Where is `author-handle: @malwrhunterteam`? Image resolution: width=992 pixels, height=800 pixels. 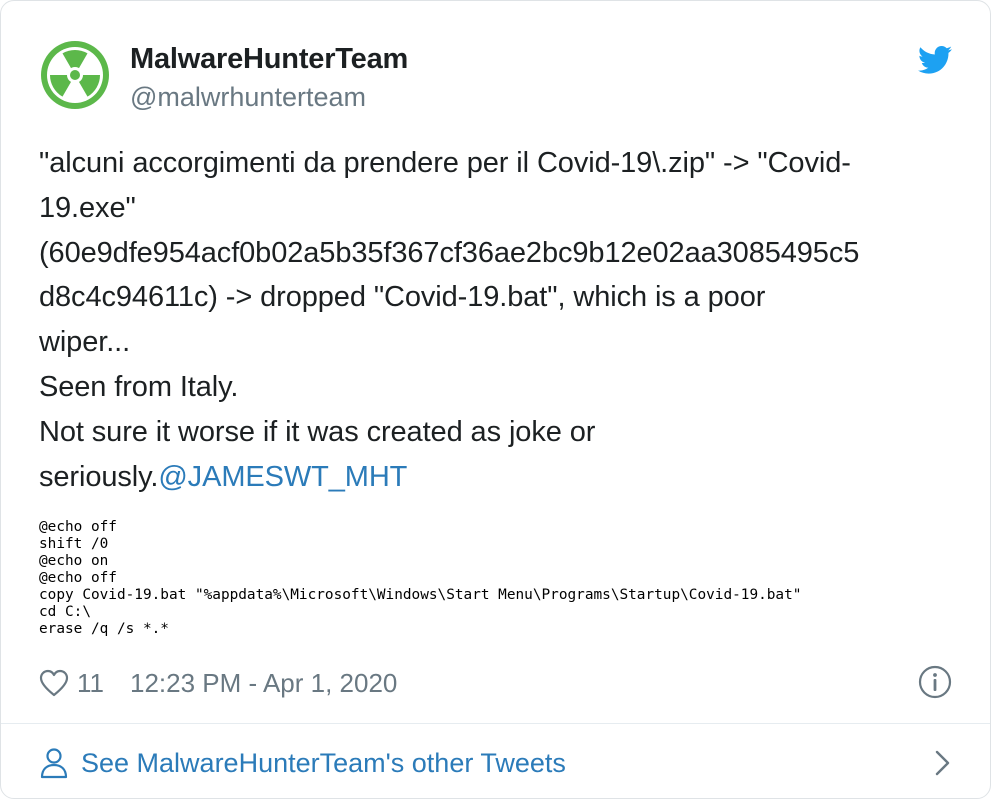
author-handle: @malwrhunterteam is located at coordinates (269, 97).